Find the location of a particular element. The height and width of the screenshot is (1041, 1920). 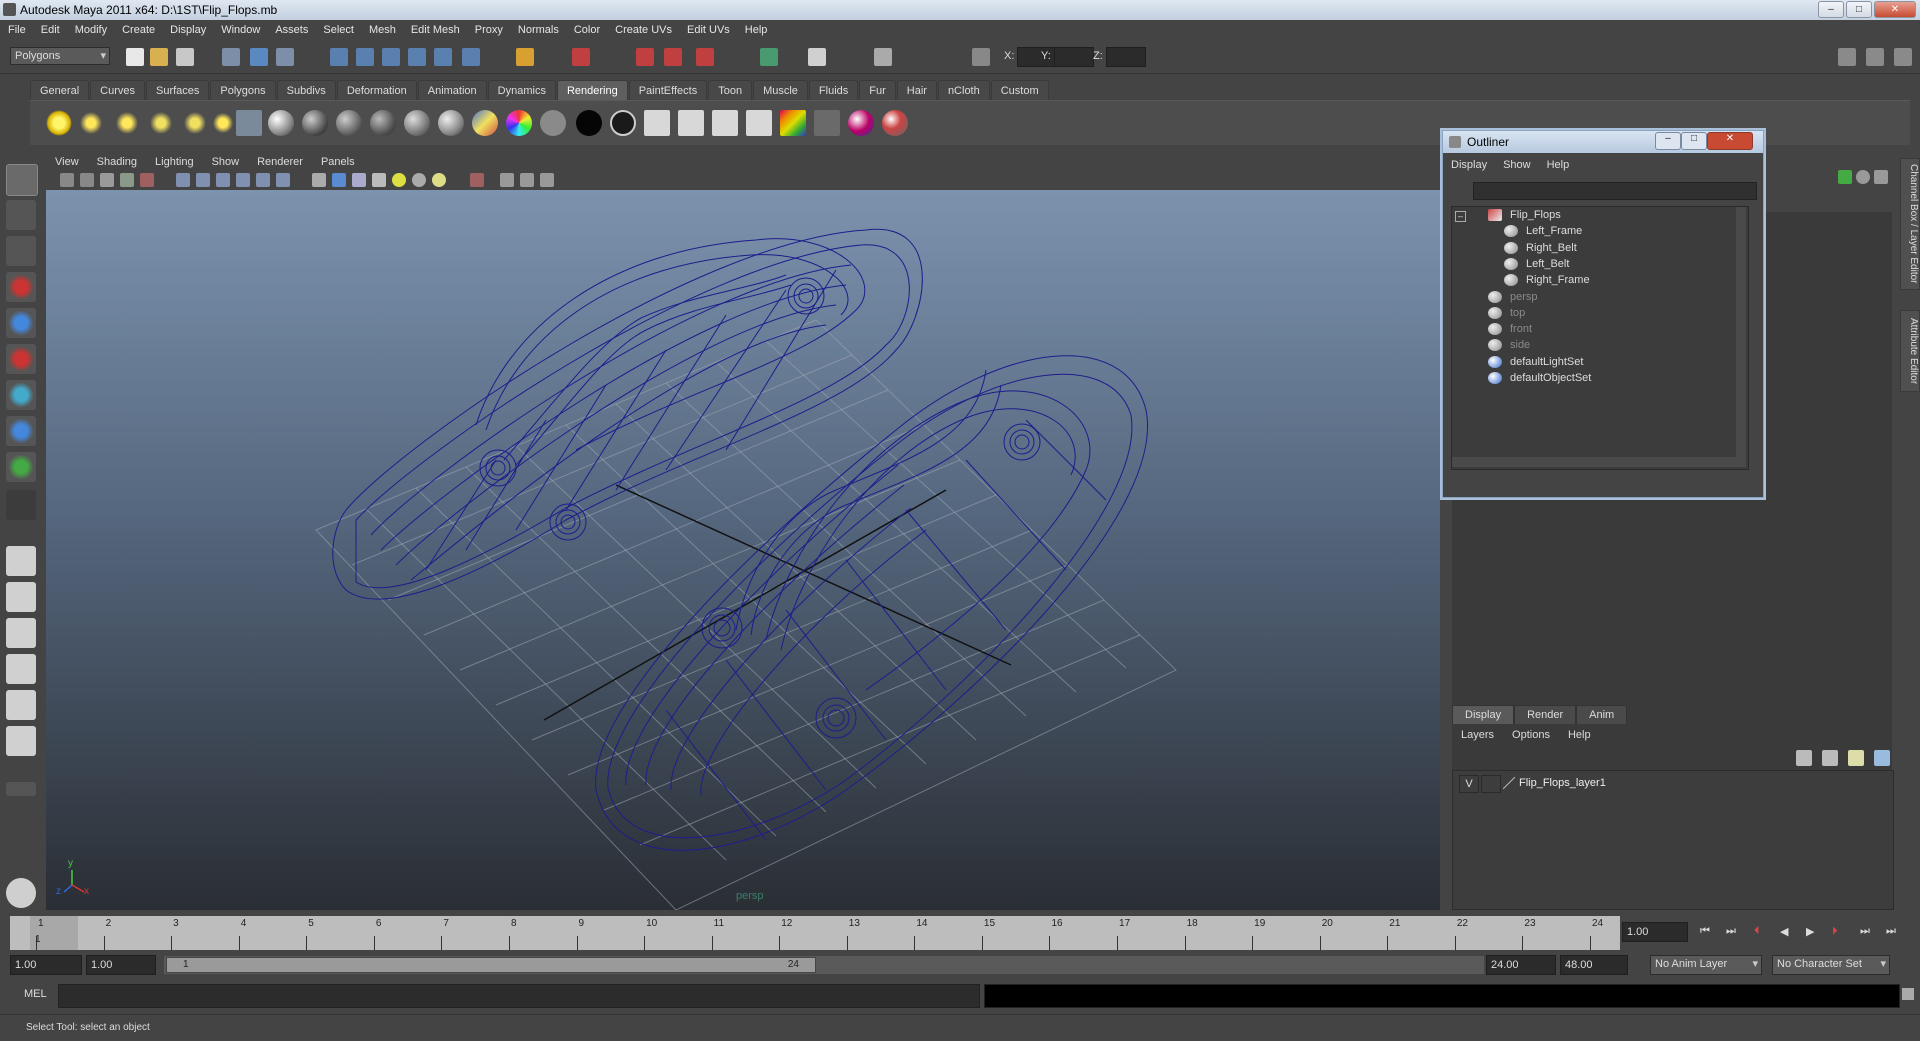

z-field is located at coordinates (1126, 57).